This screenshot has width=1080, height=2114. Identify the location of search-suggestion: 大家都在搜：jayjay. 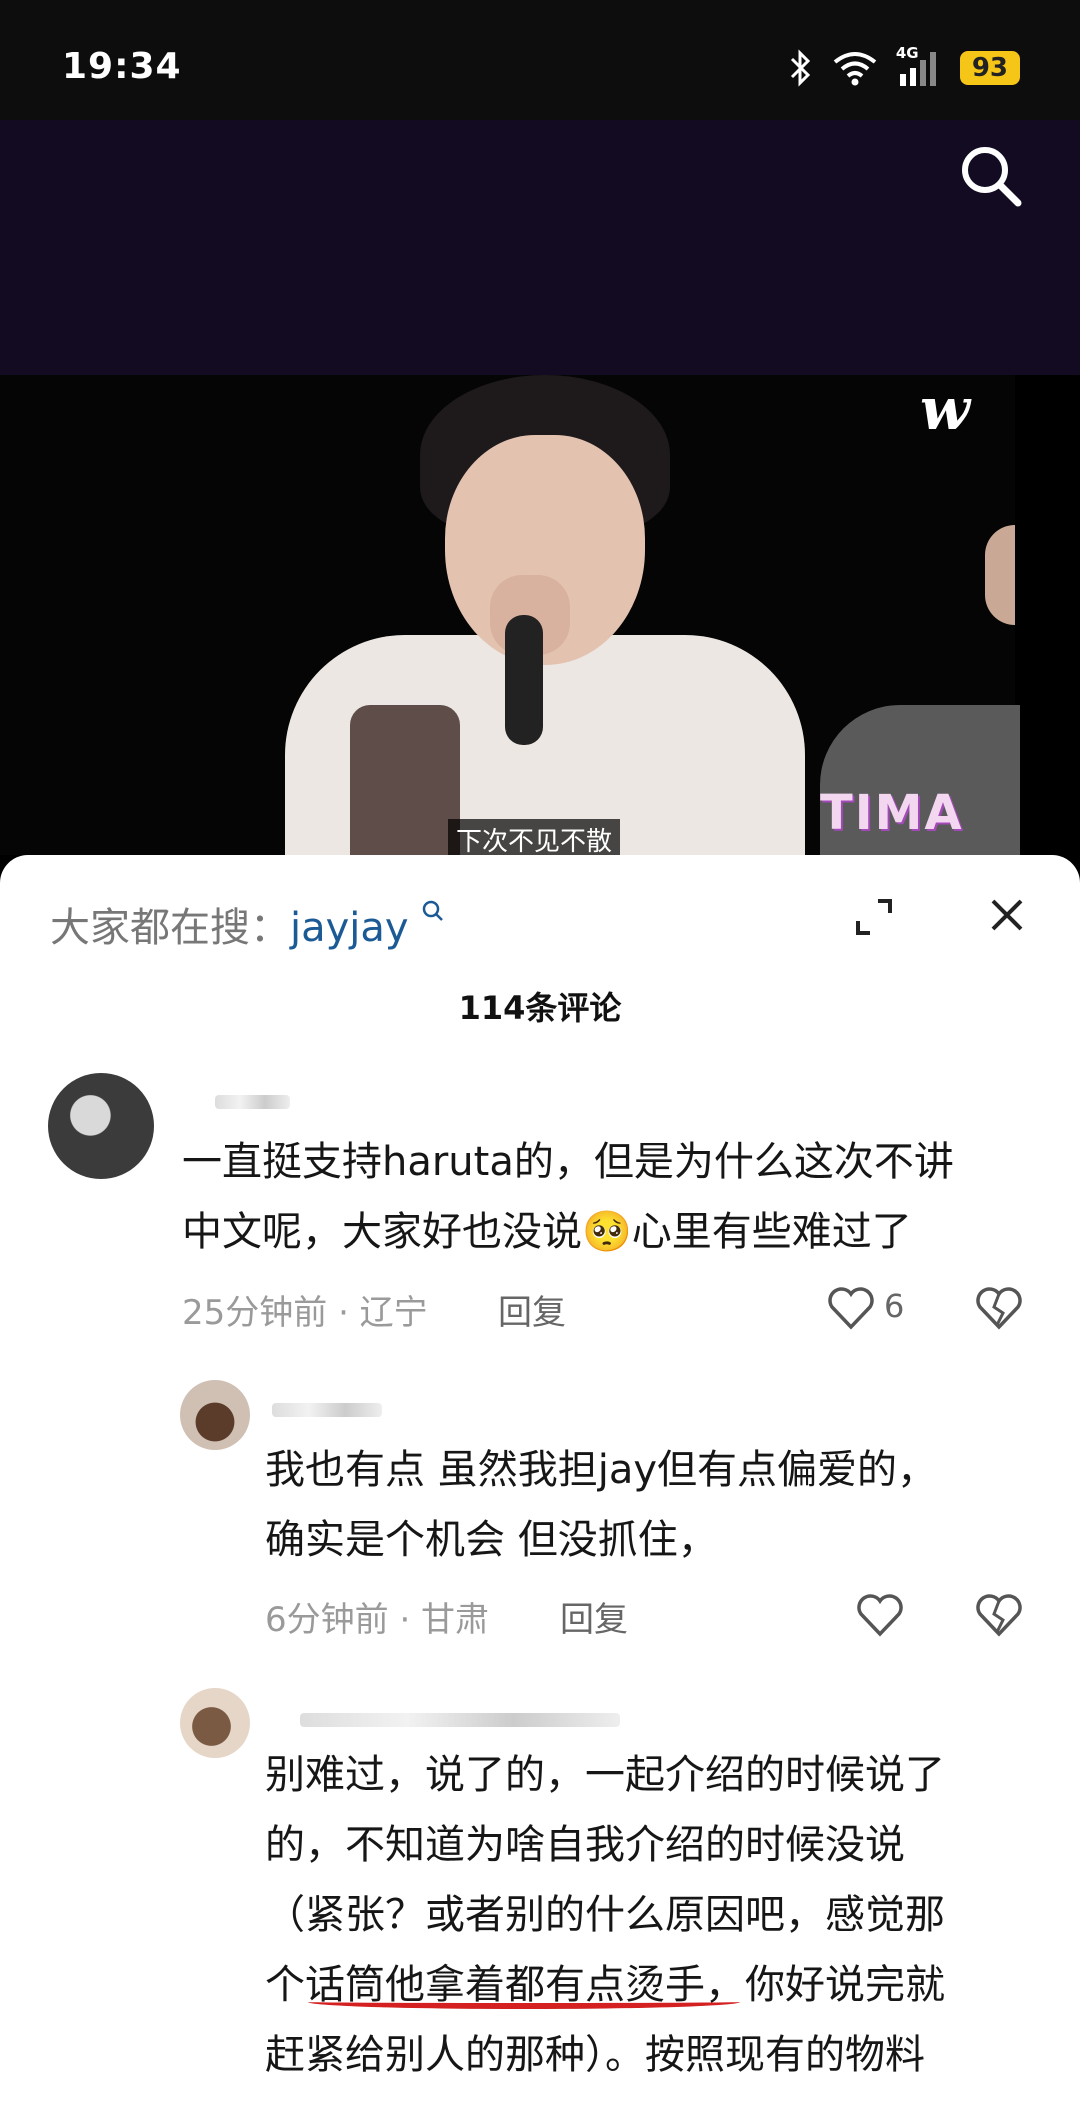
(247, 924).